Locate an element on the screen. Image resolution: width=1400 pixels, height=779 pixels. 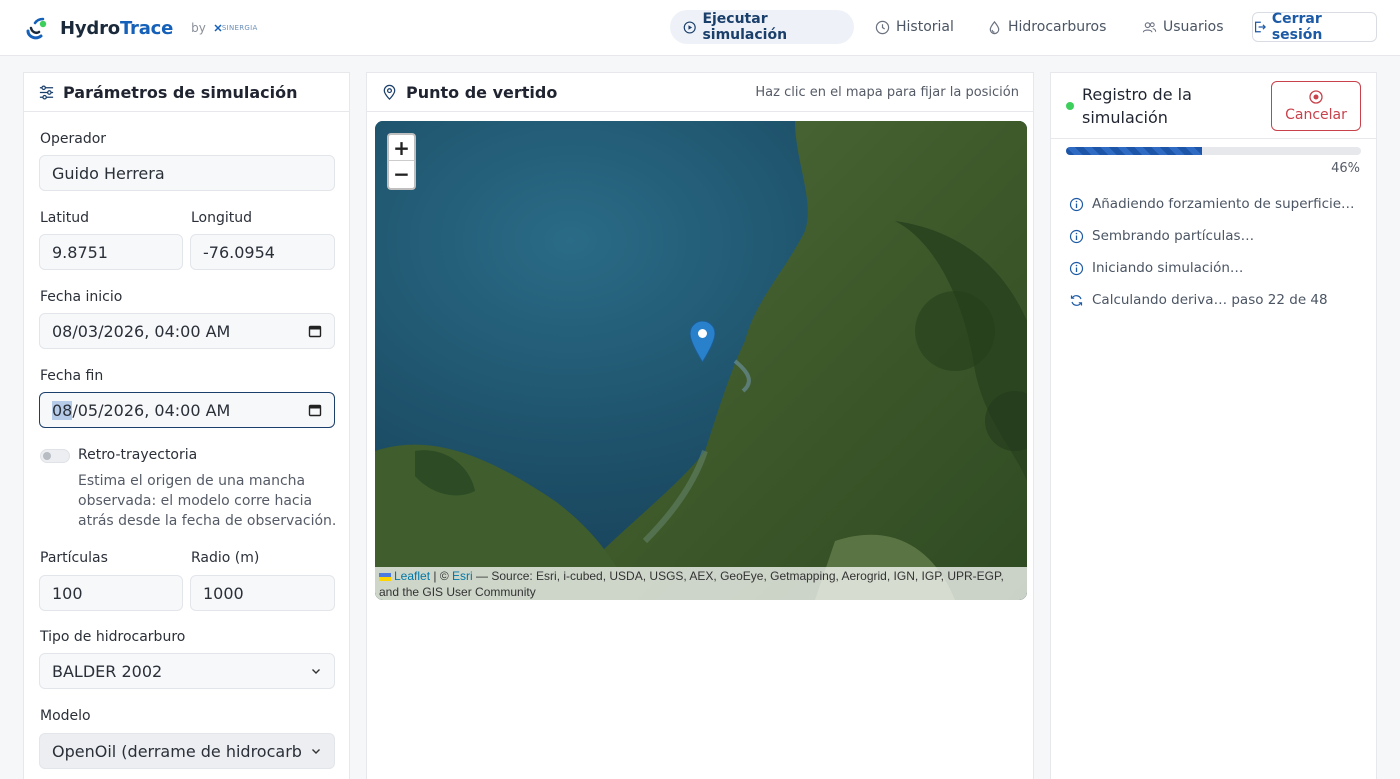
sliders-icon is located at coordinates (46, 92).